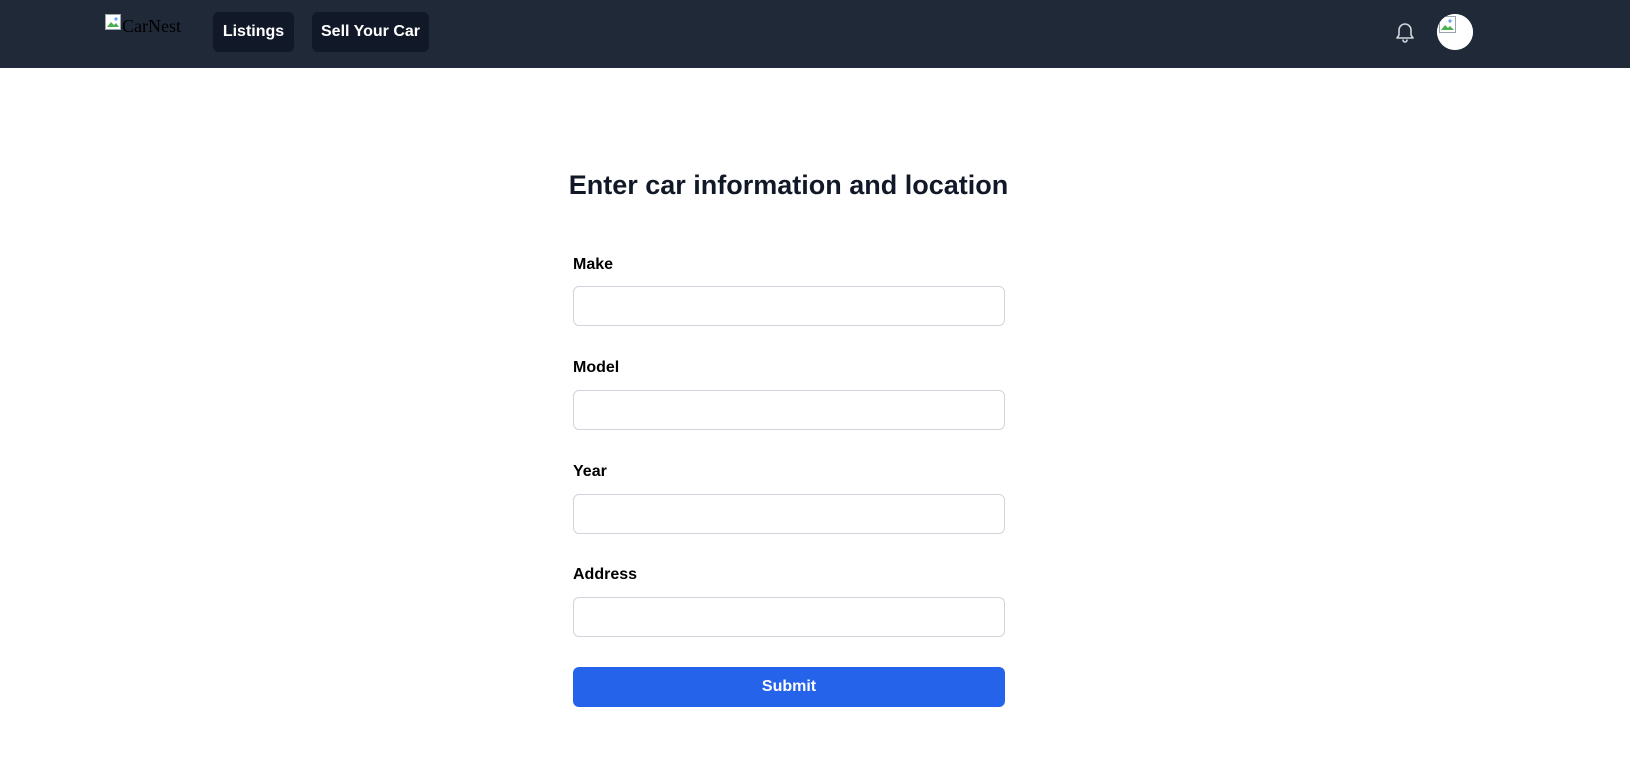 The width and height of the screenshot is (1630, 769). What do you see at coordinates (789, 410) in the screenshot?
I see `model-input` at bounding box center [789, 410].